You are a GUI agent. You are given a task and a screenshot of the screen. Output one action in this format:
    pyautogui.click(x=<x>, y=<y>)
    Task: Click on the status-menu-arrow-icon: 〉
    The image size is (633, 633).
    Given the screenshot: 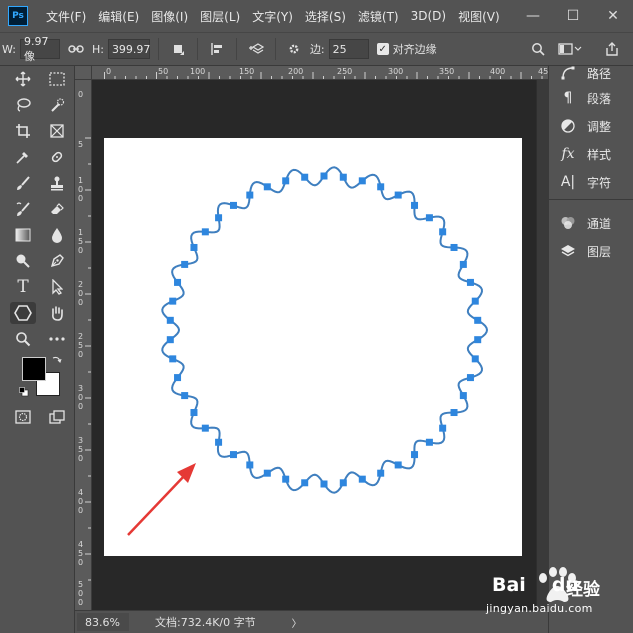 What is the action you would take?
    pyautogui.click(x=297, y=622)
    